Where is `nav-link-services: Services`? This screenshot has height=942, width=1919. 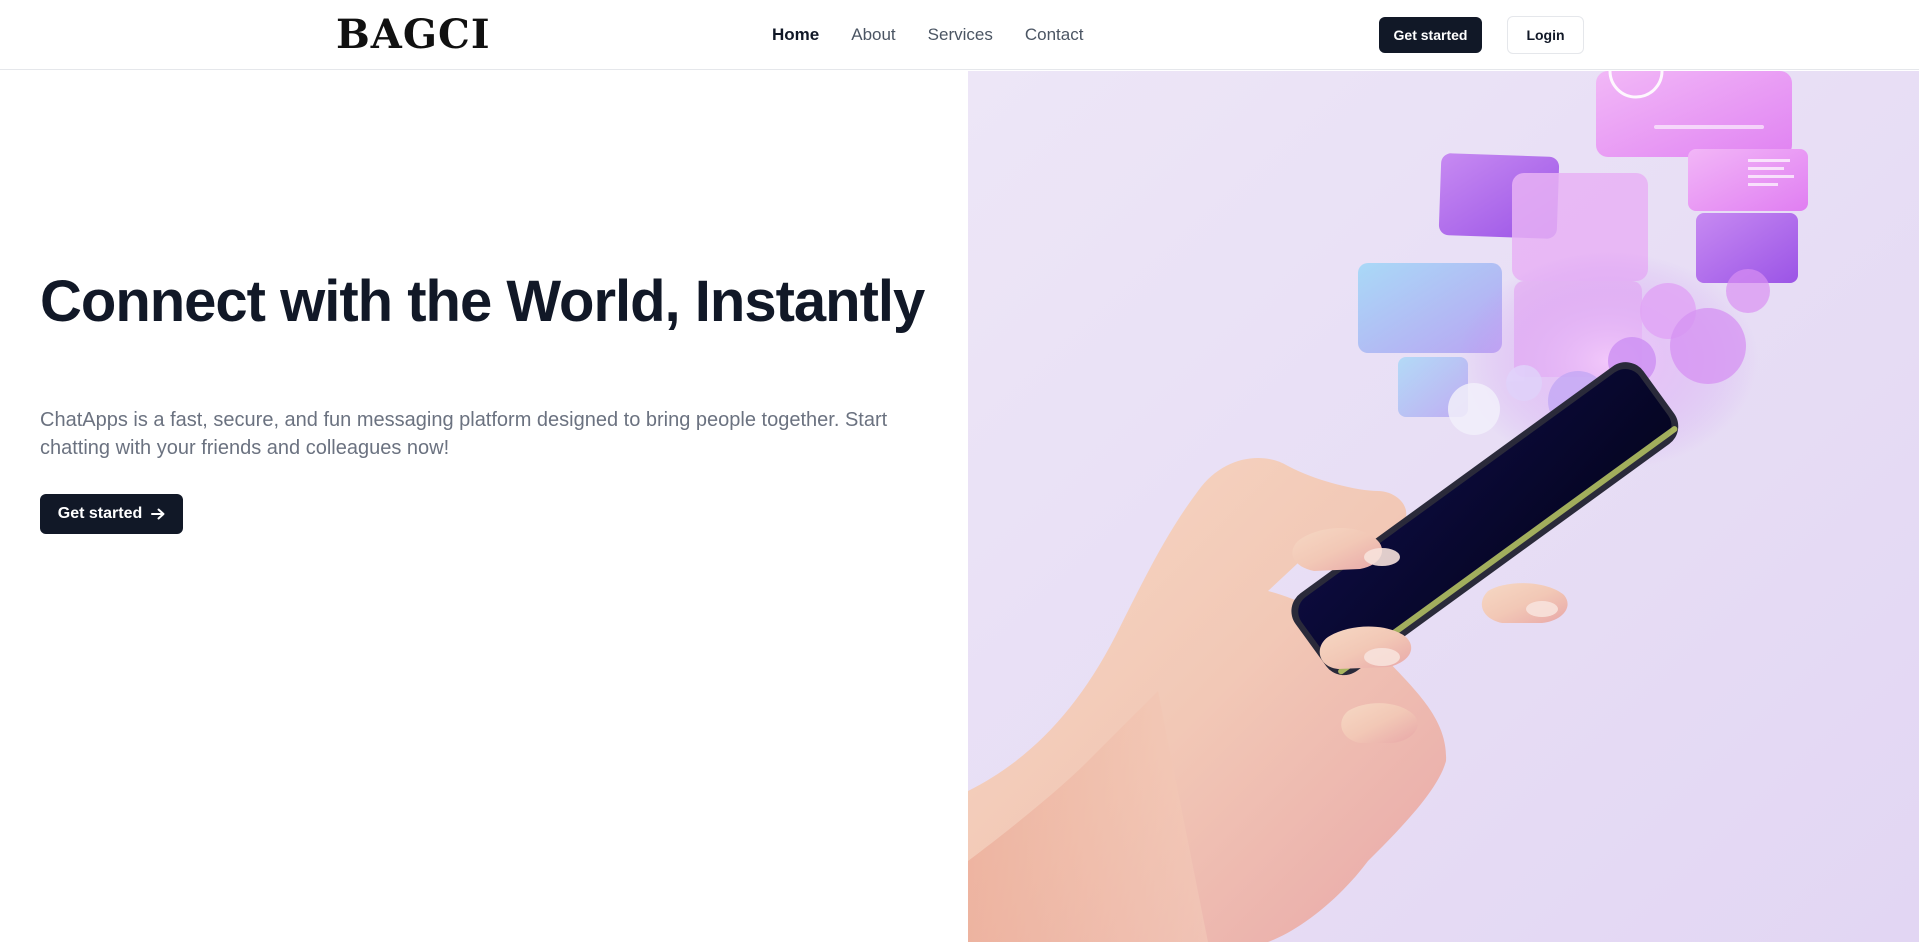 nav-link-services: Services is located at coordinates (960, 35).